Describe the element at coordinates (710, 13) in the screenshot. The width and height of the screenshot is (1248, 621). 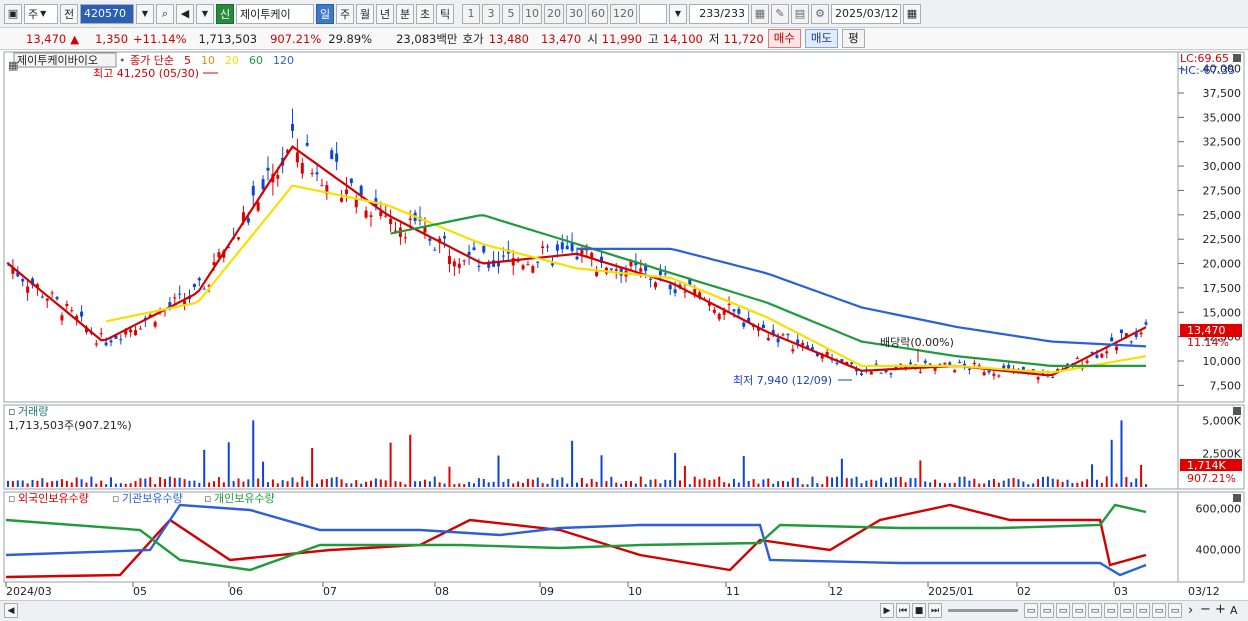
I see `count-value: 233` at that location.